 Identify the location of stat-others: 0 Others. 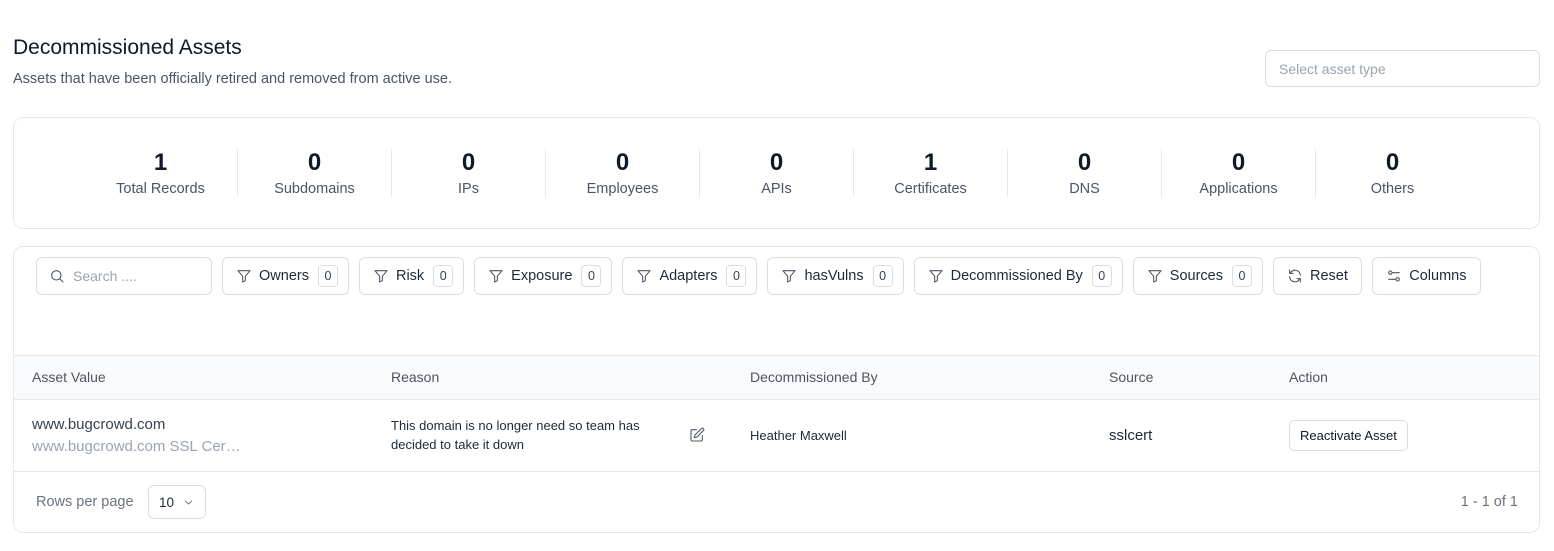
(1392, 173).